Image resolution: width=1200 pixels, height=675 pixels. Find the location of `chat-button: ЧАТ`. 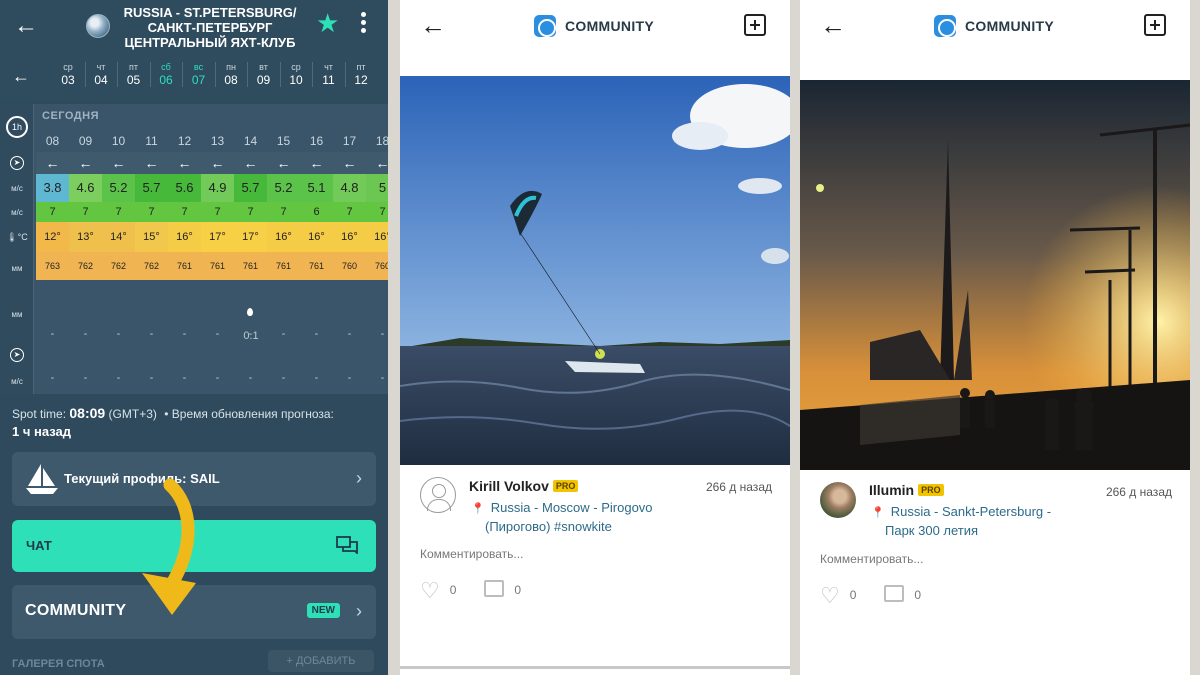

chat-button: ЧАТ is located at coordinates (194, 546).